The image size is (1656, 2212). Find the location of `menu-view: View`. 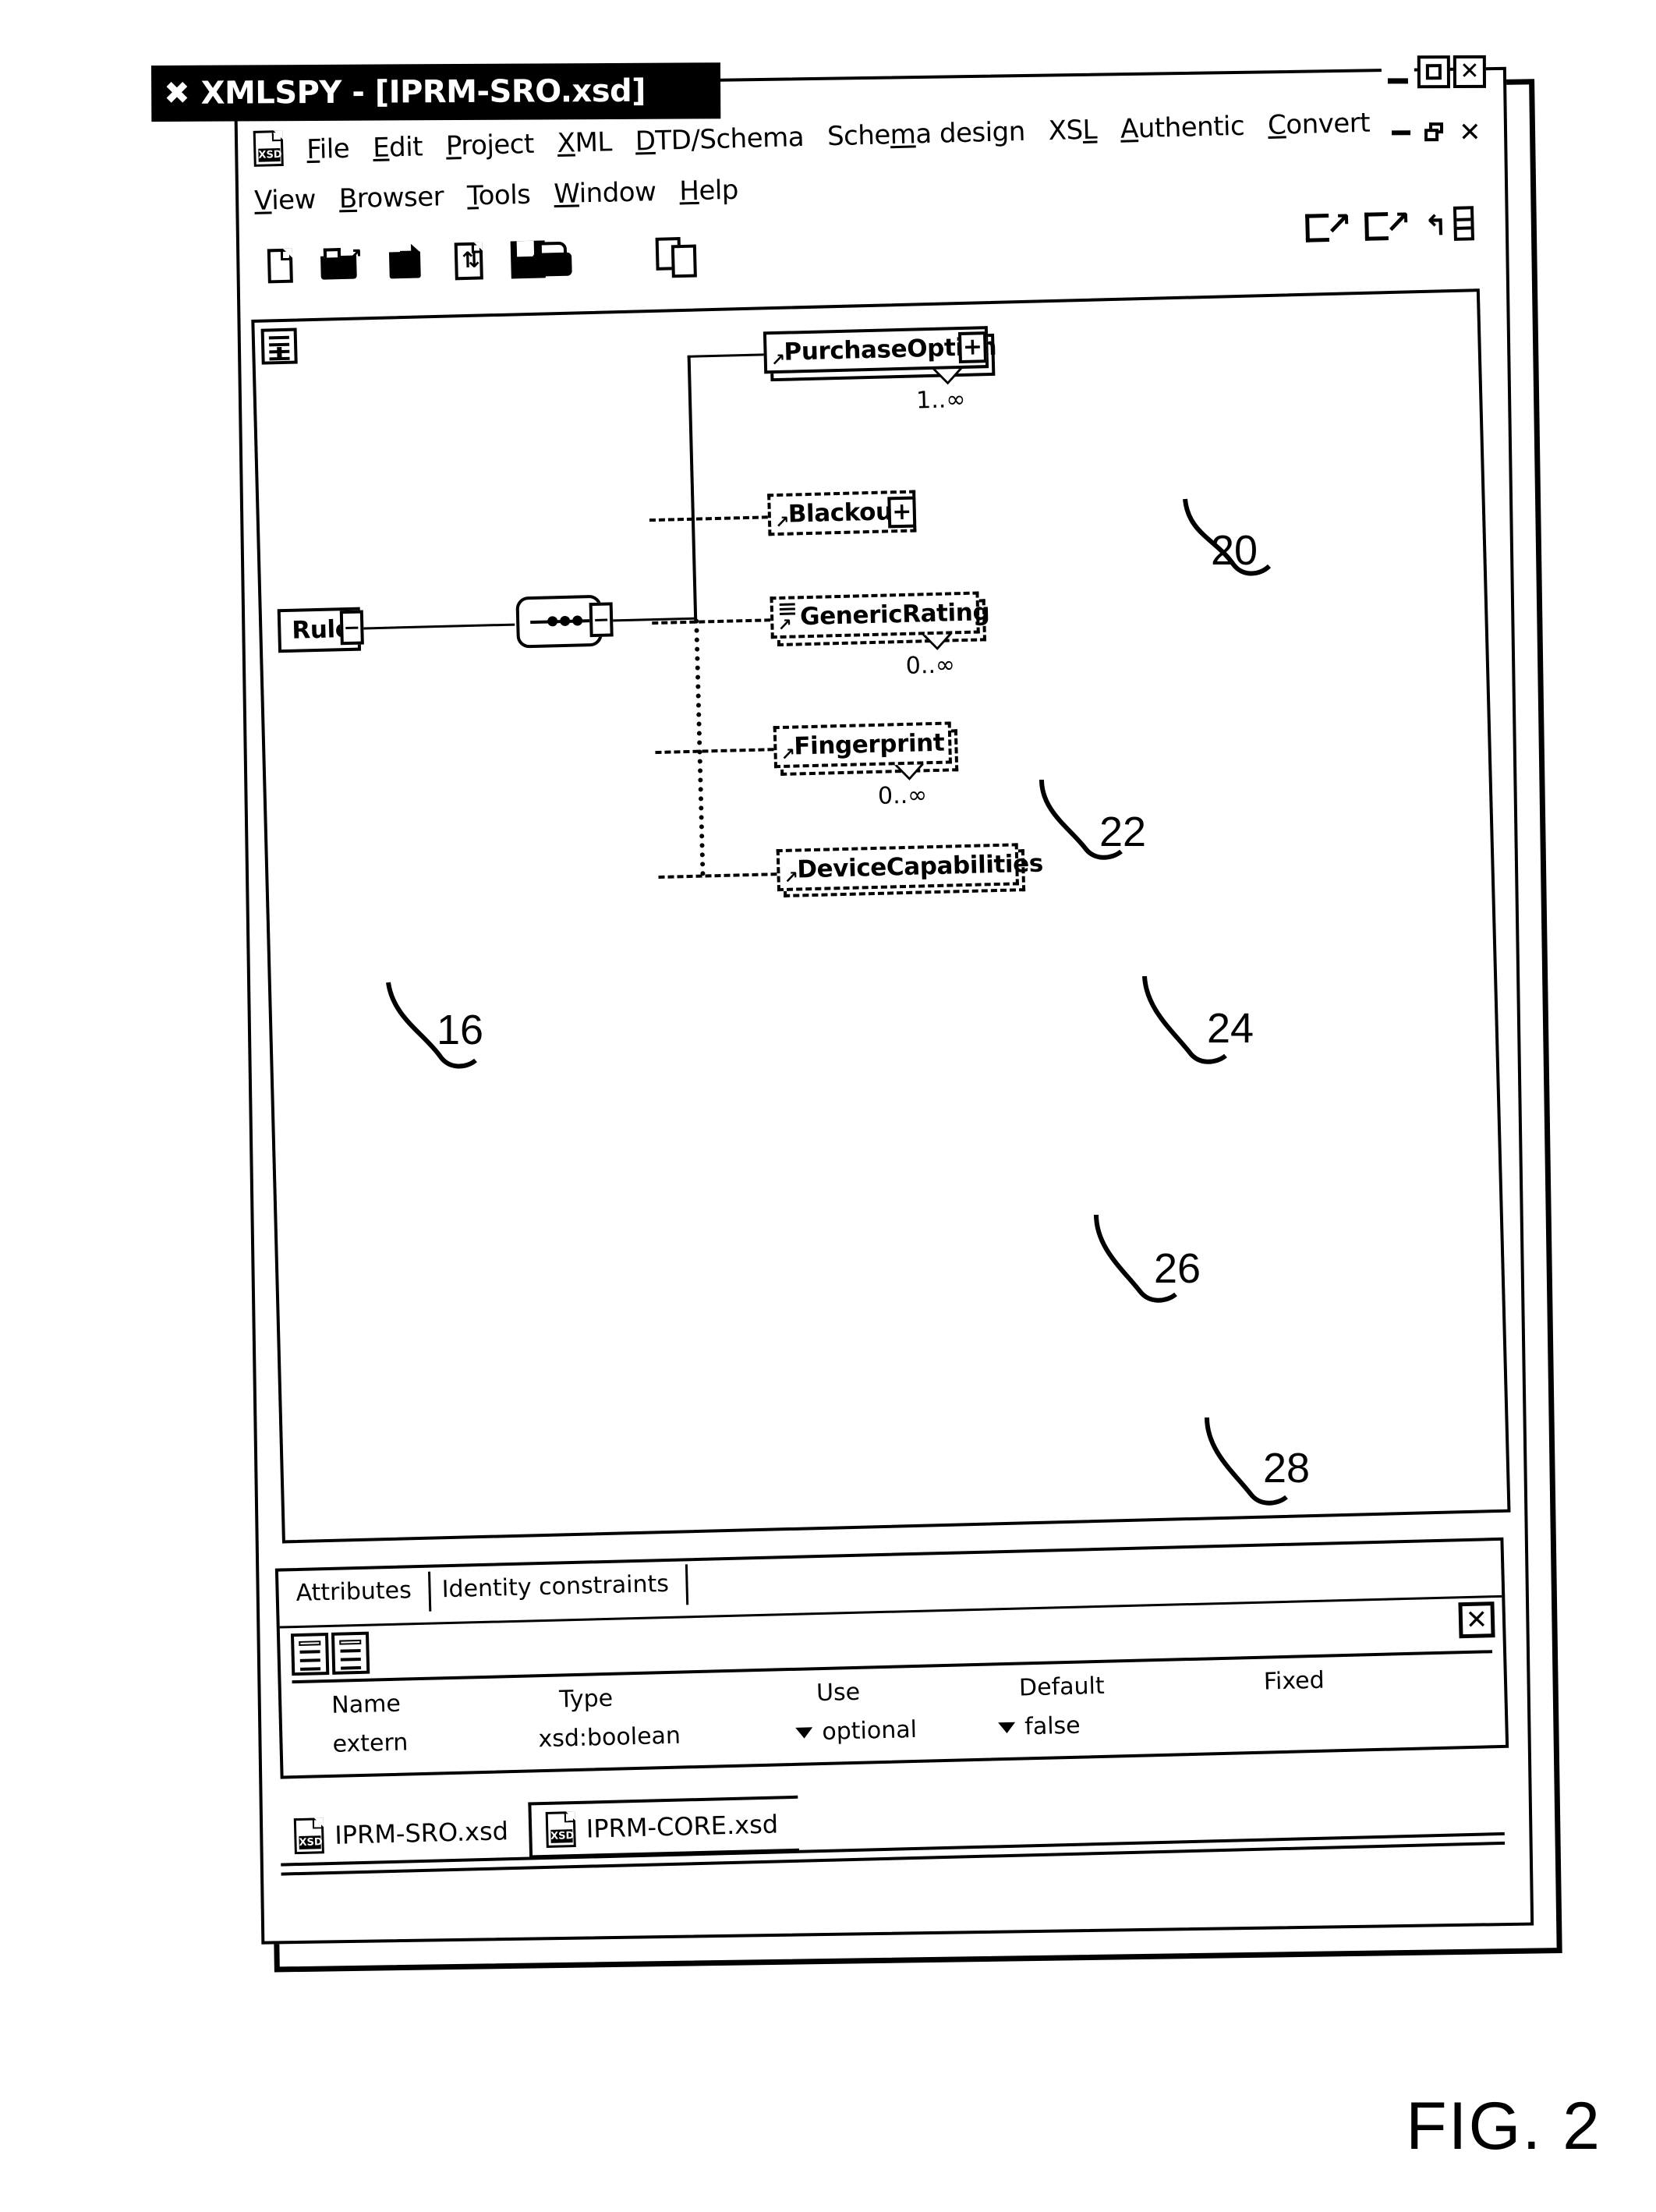

menu-view: View is located at coordinates (285, 201).